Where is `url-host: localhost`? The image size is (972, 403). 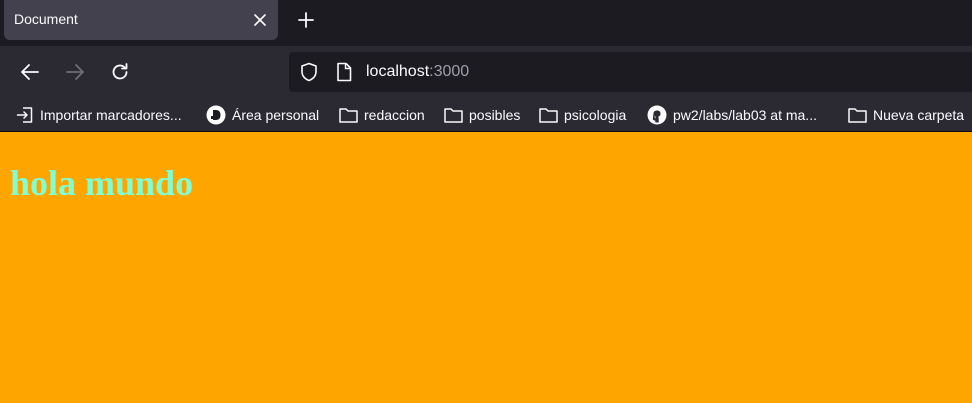
url-host: localhost is located at coordinates (398, 71).